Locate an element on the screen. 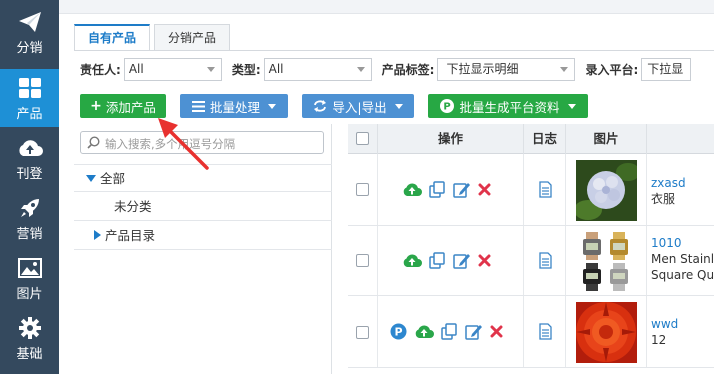 The image size is (714, 374). owner-select-value: All is located at coordinates (136, 68).